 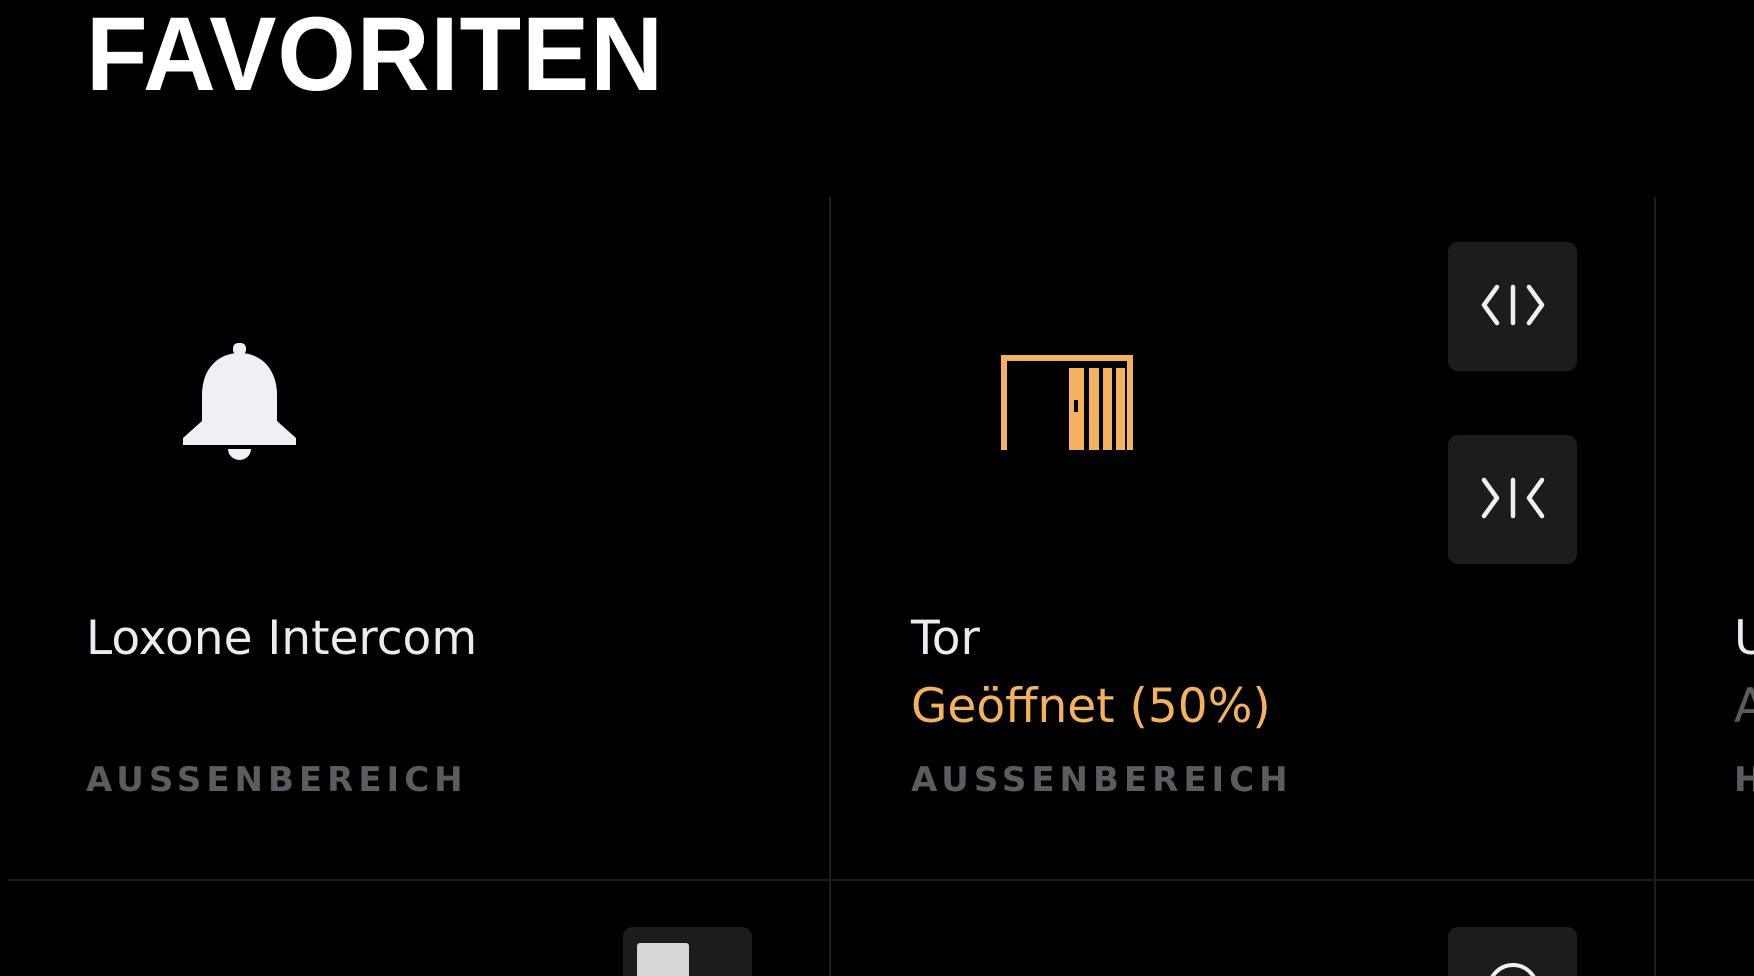 I want to click on circle-icon, so click(x=1513, y=967).